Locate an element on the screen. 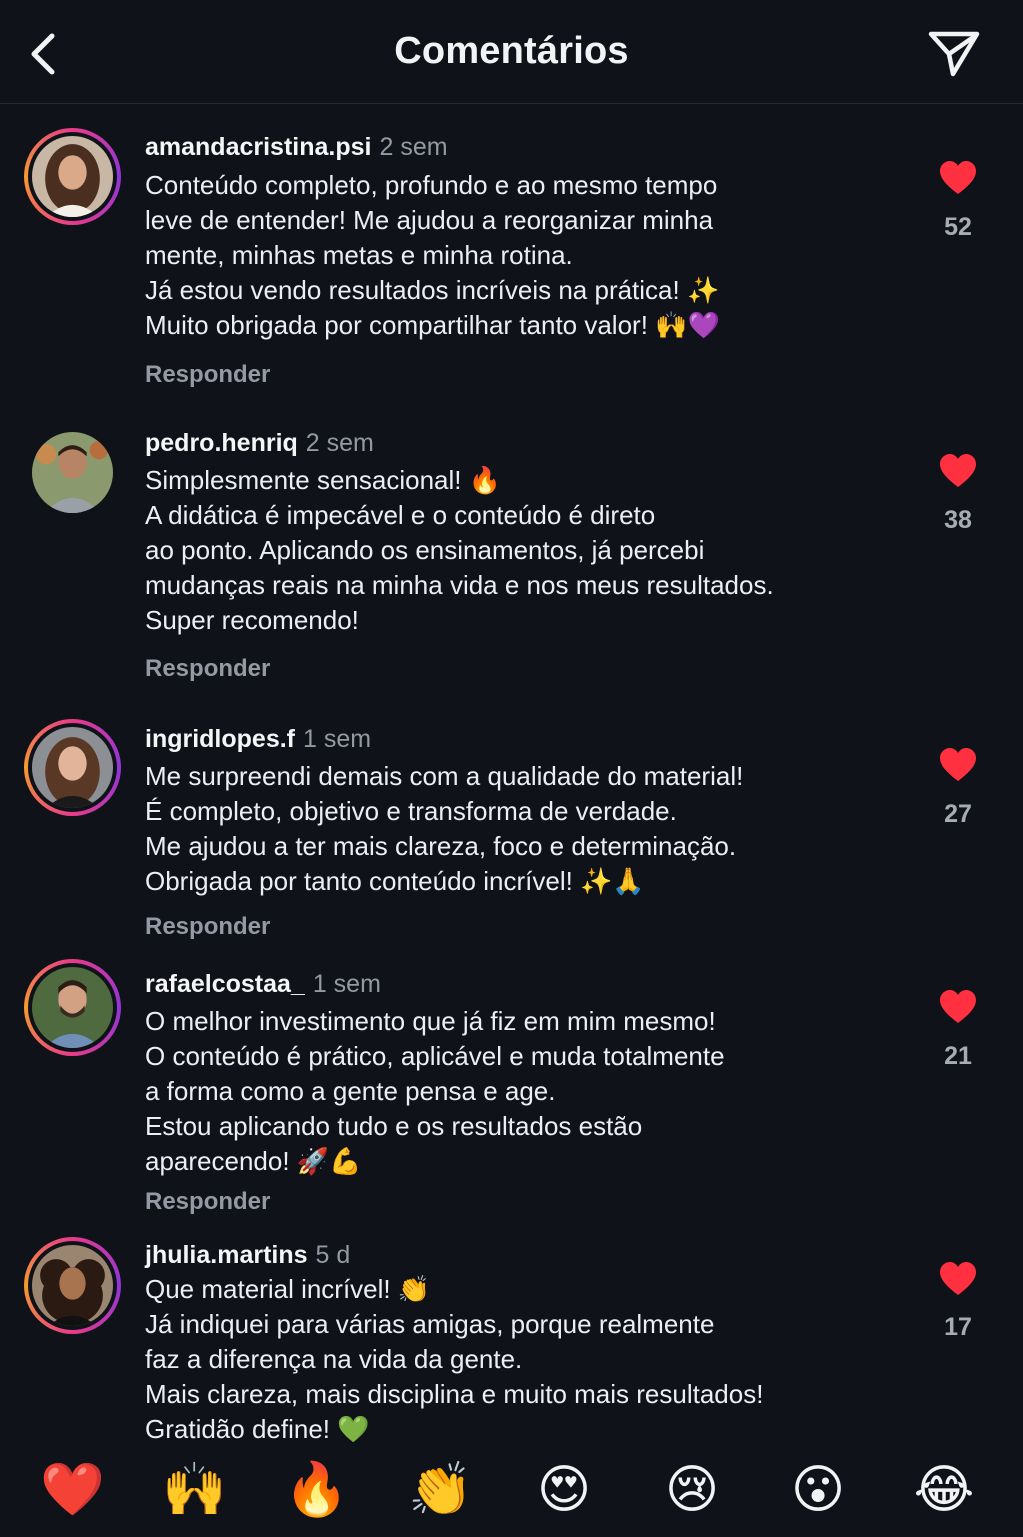 Image resolution: width=1023 pixels, height=1537 pixels. comment-username: ingridlopes.f is located at coordinates (220, 739).